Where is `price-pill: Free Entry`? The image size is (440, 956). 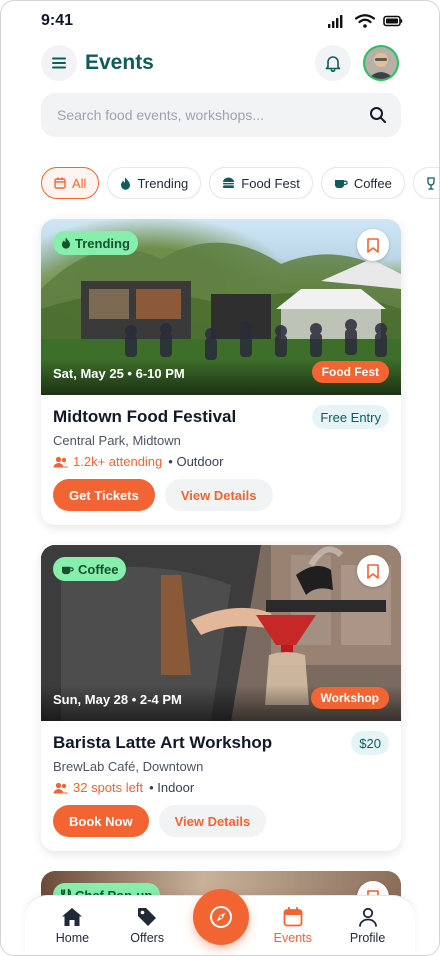 price-pill: Free Entry is located at coordinates (350, 417).